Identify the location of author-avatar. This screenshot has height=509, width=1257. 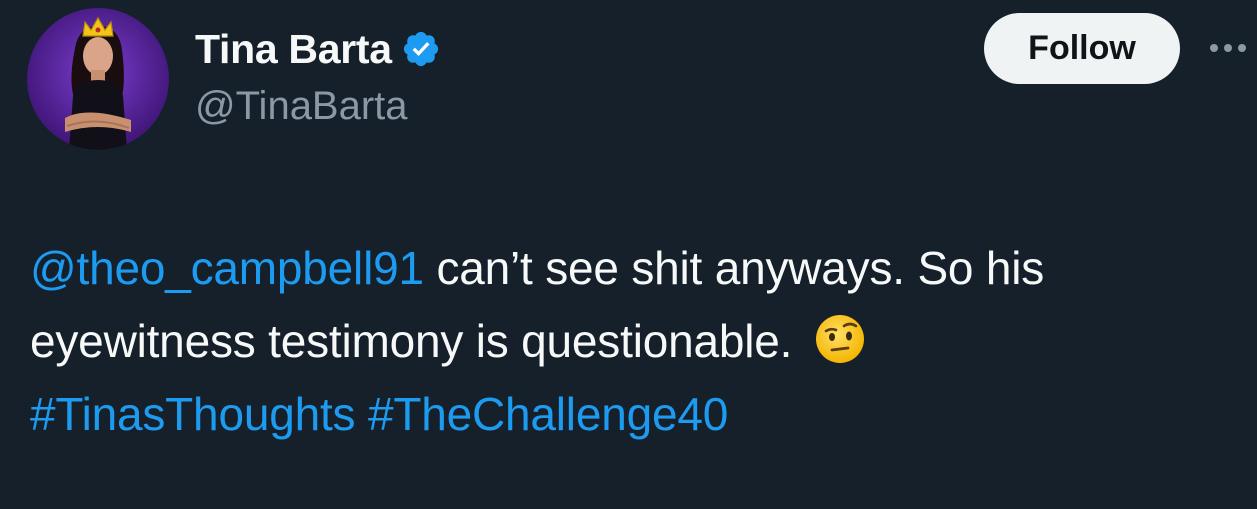
(98, 79).